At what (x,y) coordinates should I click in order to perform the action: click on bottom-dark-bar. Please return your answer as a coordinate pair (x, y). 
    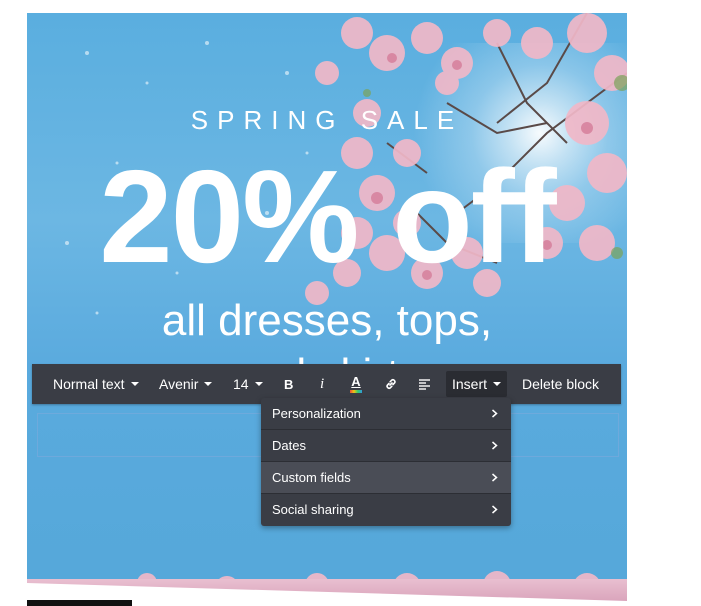
    Looking at the image, I should click on (79, 603).